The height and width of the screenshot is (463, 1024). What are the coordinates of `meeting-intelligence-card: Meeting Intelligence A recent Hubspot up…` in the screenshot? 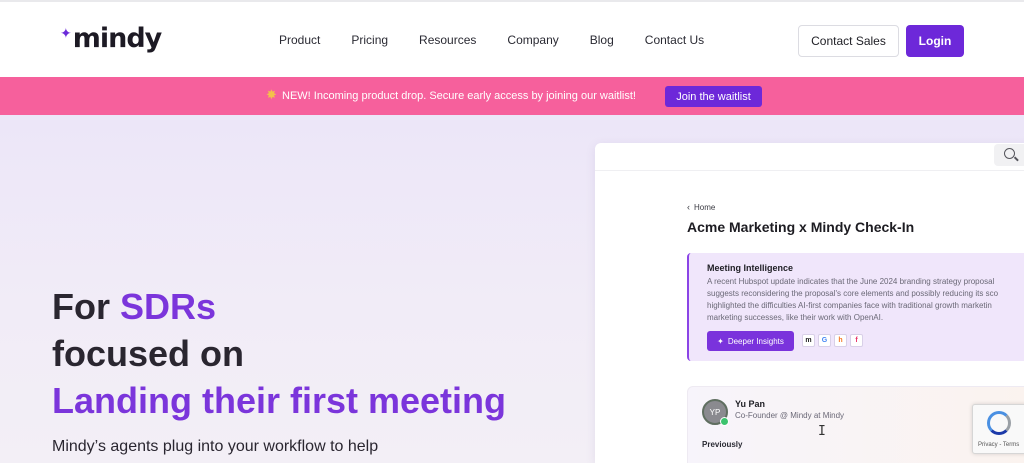 It's located at (855, 307).